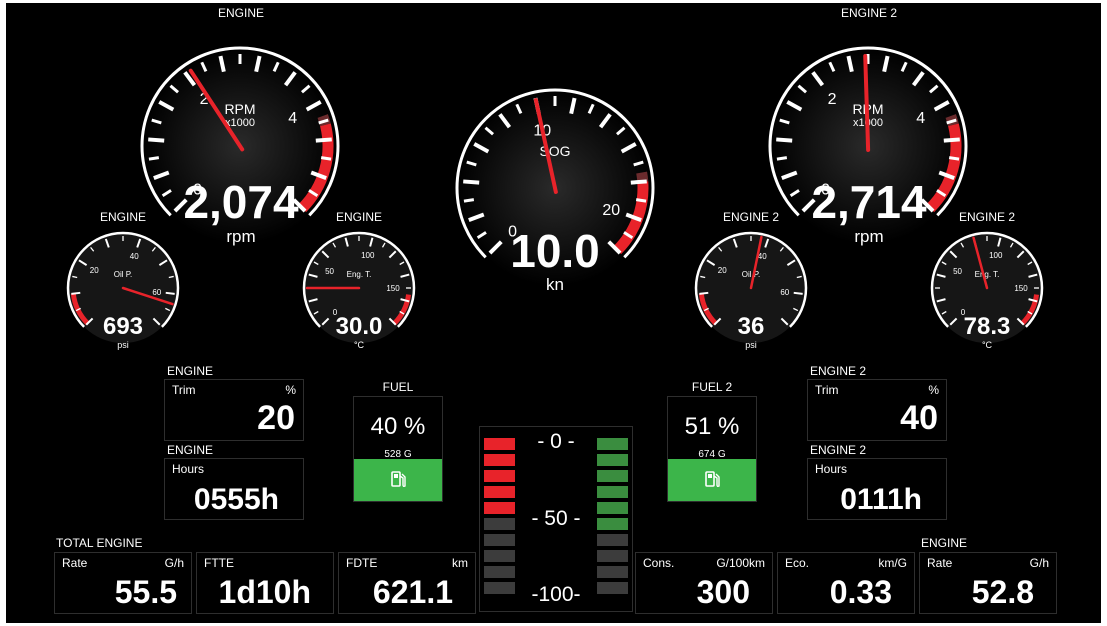  What do you see at coordinates (869, 202) in the screenshot?
I see `engine2-rpm-value: 2,714` at bounding box center [869, 202].